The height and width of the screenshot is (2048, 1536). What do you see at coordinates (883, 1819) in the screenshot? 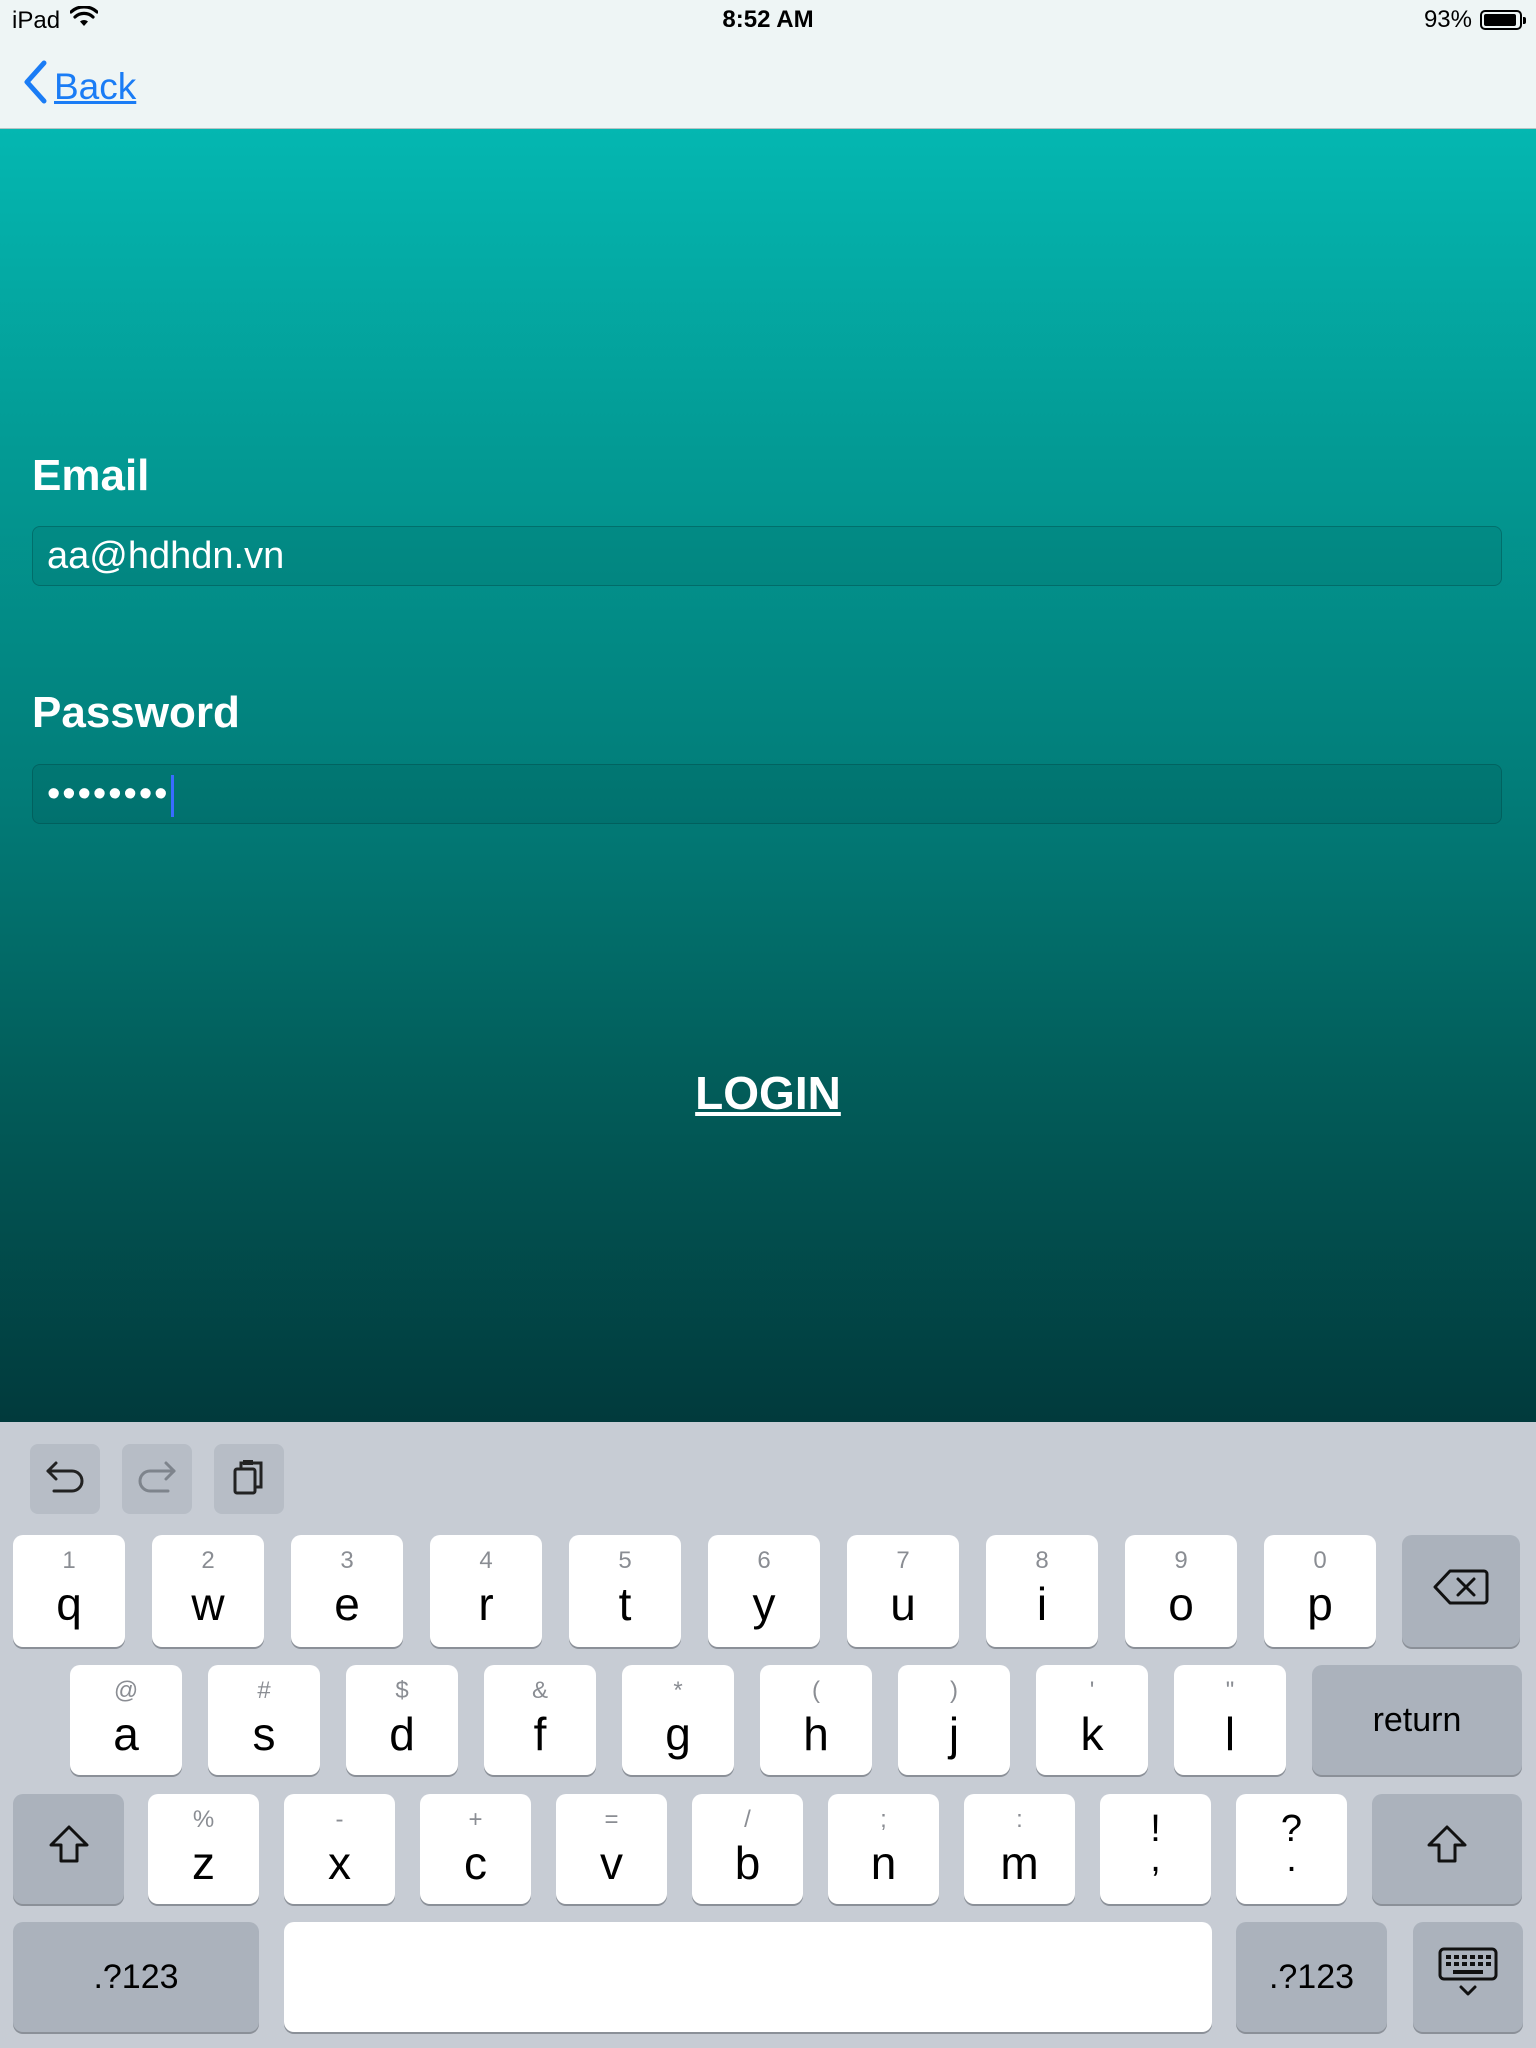
I see `key-secondary-char: ;` at bounding box center [883, 1819].